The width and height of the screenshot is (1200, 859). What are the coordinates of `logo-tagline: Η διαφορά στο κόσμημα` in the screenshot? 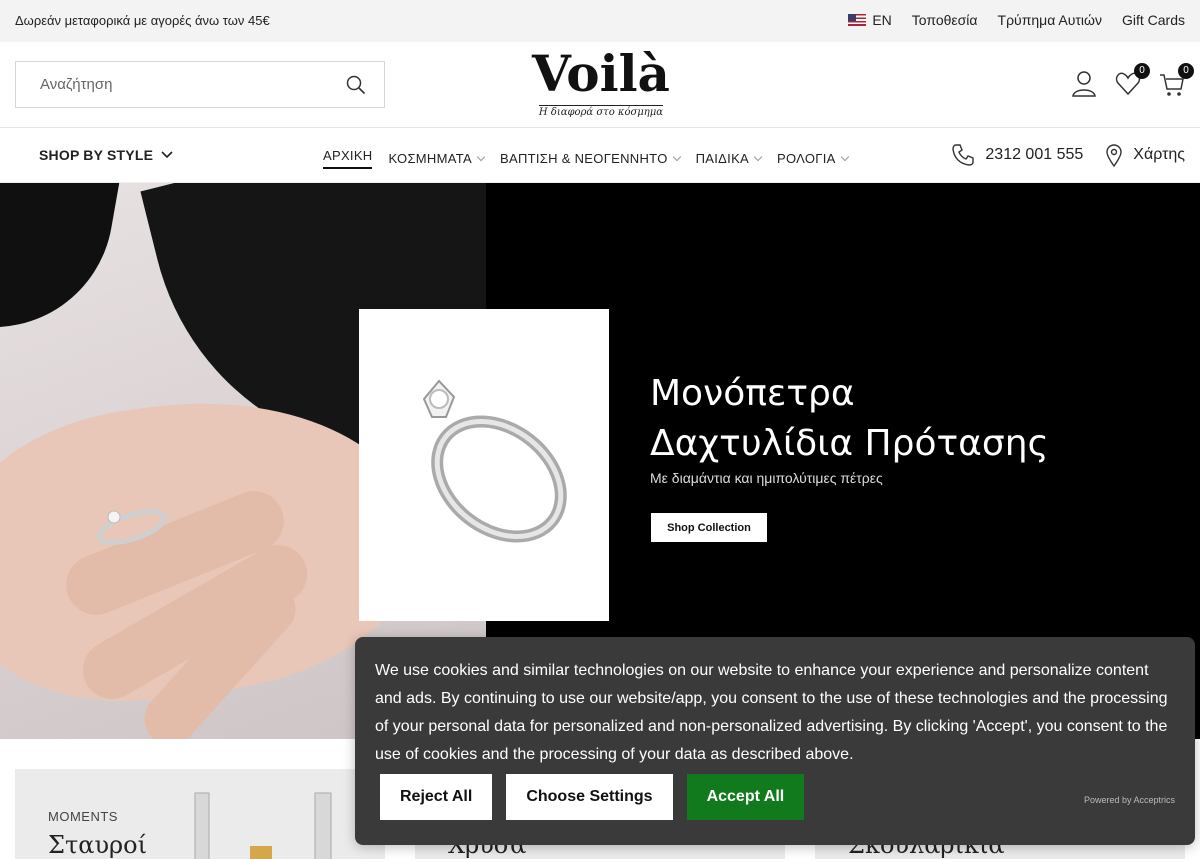 It's located at (601, 111).